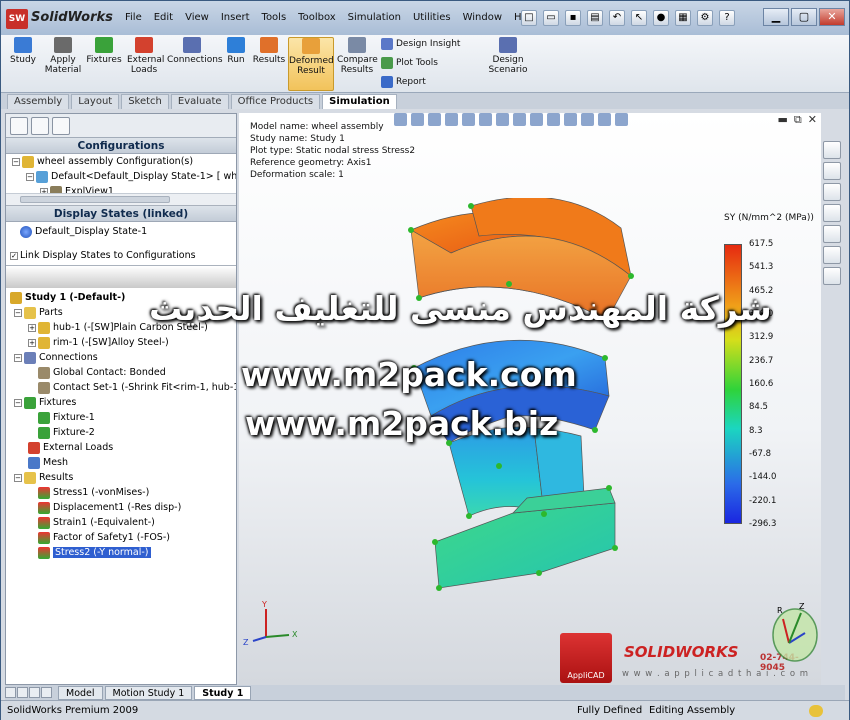 This screenshot has height=720, width=850. I want to click on apply-scene-icon, so click(553, 119).